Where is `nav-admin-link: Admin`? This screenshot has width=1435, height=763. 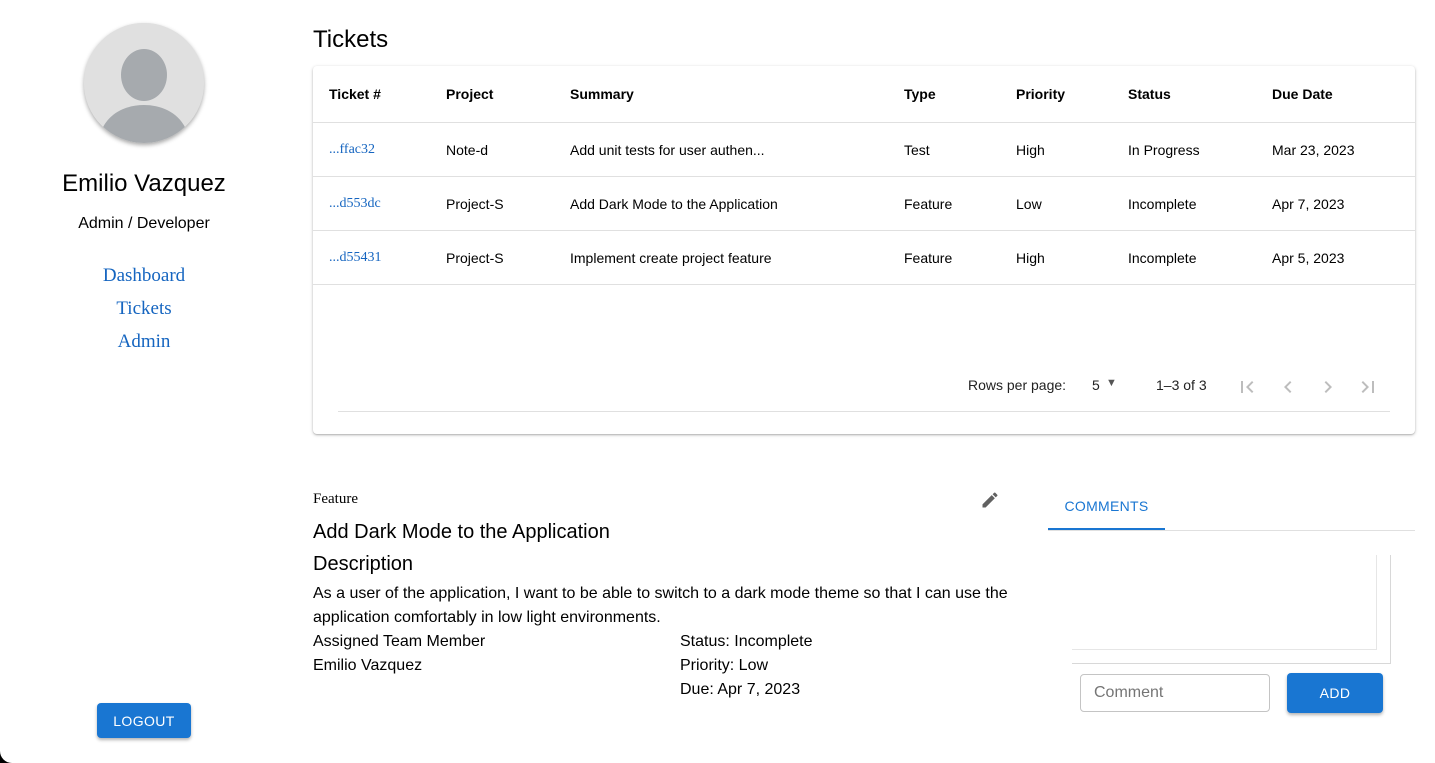 nav-admin-link: Admin is located at coordinates (144, 345).